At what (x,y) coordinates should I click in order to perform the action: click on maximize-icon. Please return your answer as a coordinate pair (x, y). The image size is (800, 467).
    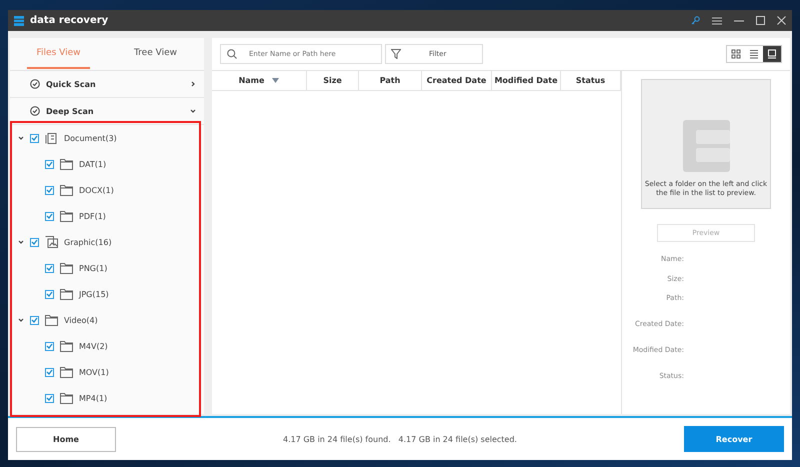
    Looking at the image, I should click on (760, 20).